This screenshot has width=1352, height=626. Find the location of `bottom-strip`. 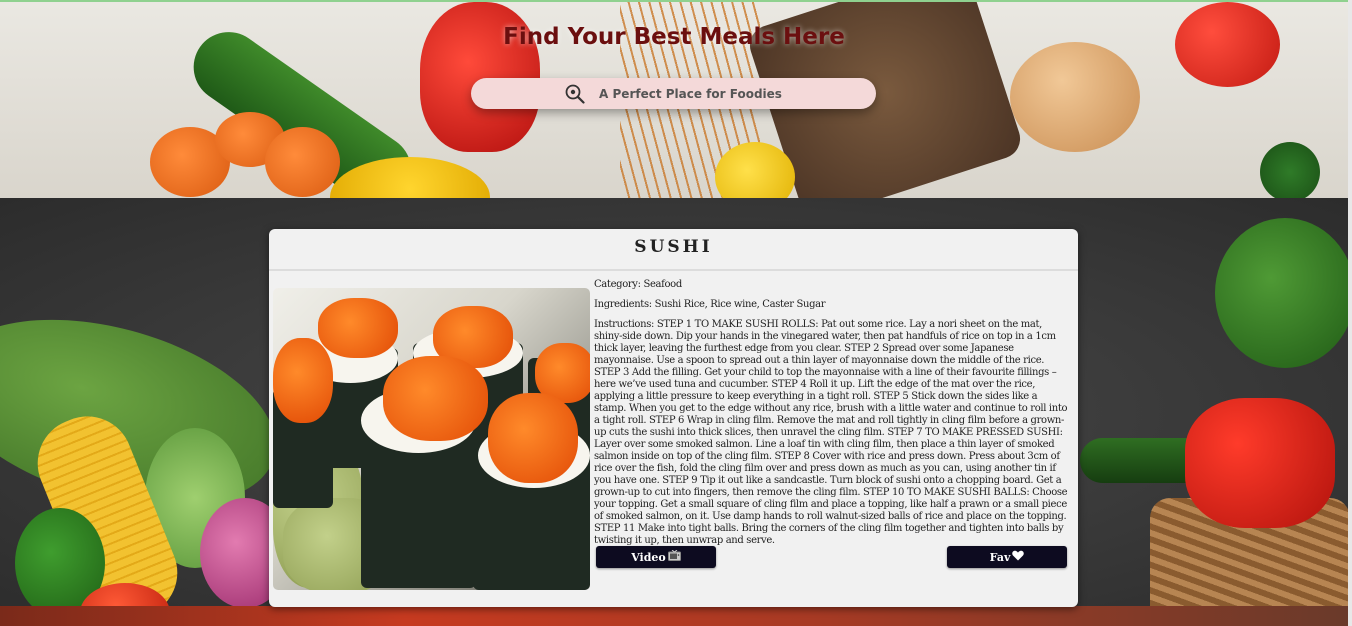

bottom-strip is located at coordinates (674, 616).